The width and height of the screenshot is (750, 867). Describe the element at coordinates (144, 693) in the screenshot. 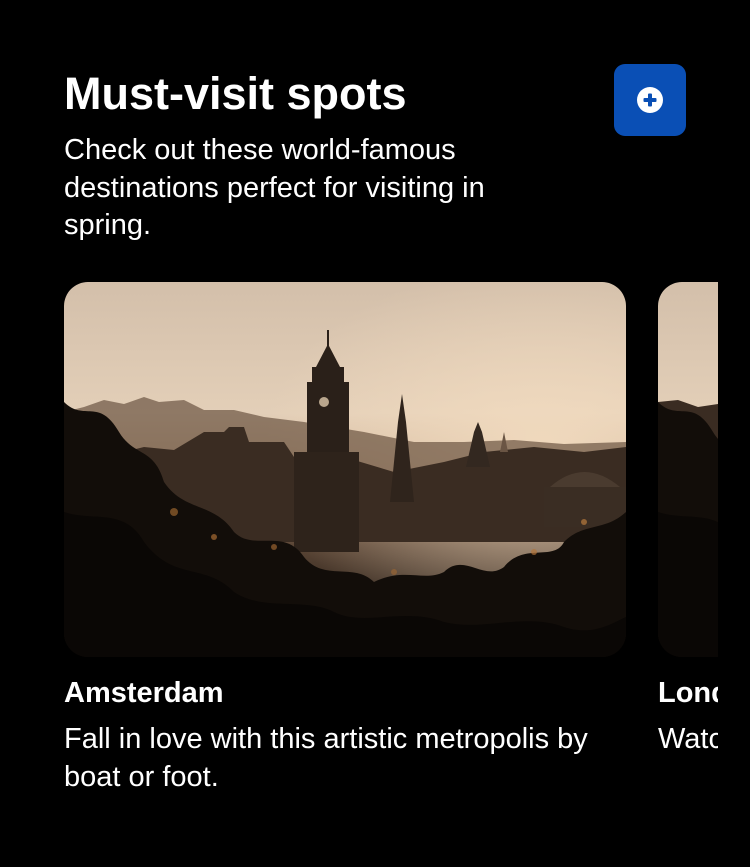

I see `destination-name: Amsterdam` at that location.